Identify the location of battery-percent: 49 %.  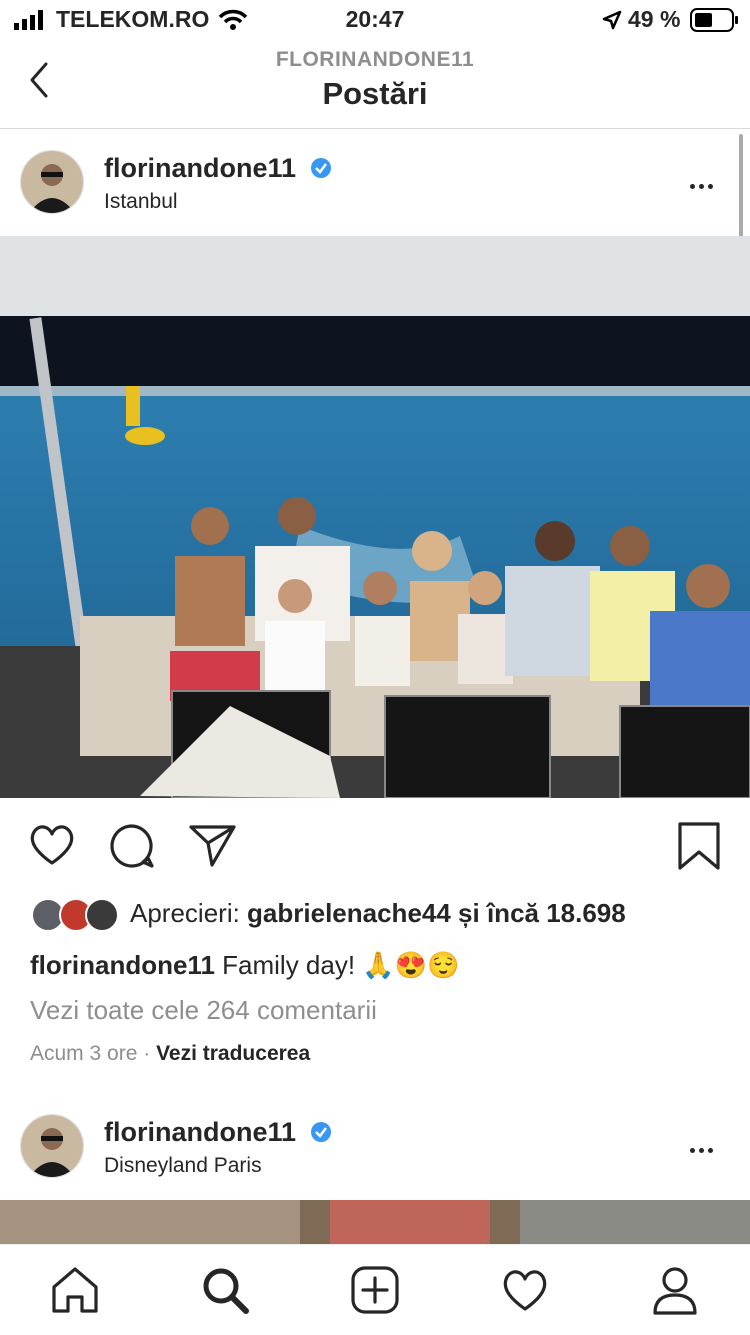
(654, 19).